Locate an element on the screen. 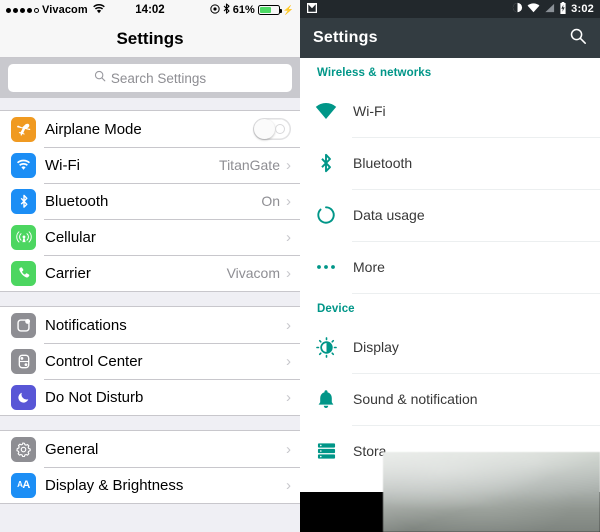 This screenshot has height=532, width=600. more-icon is located at coordinates (326, 267).